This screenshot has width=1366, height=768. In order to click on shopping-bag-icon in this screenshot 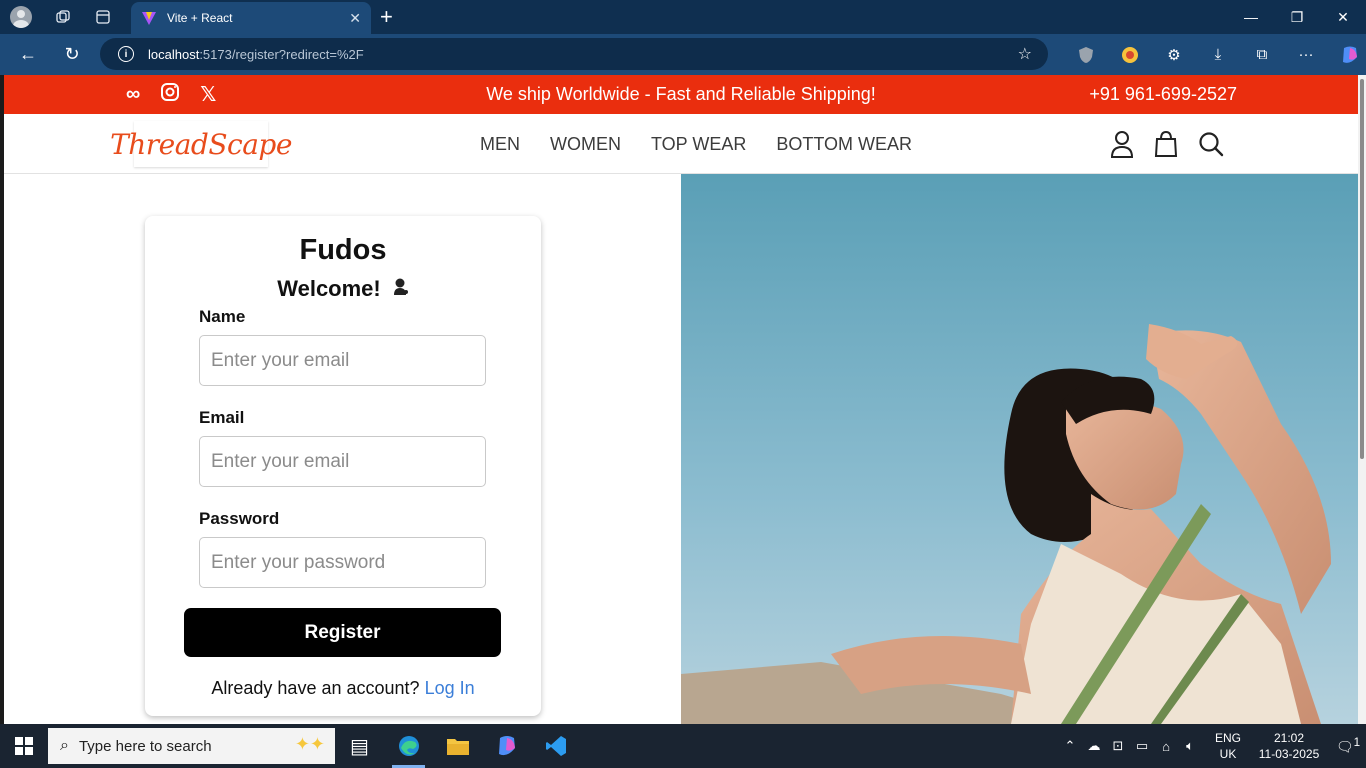, I will do `click(1166, 144)`.